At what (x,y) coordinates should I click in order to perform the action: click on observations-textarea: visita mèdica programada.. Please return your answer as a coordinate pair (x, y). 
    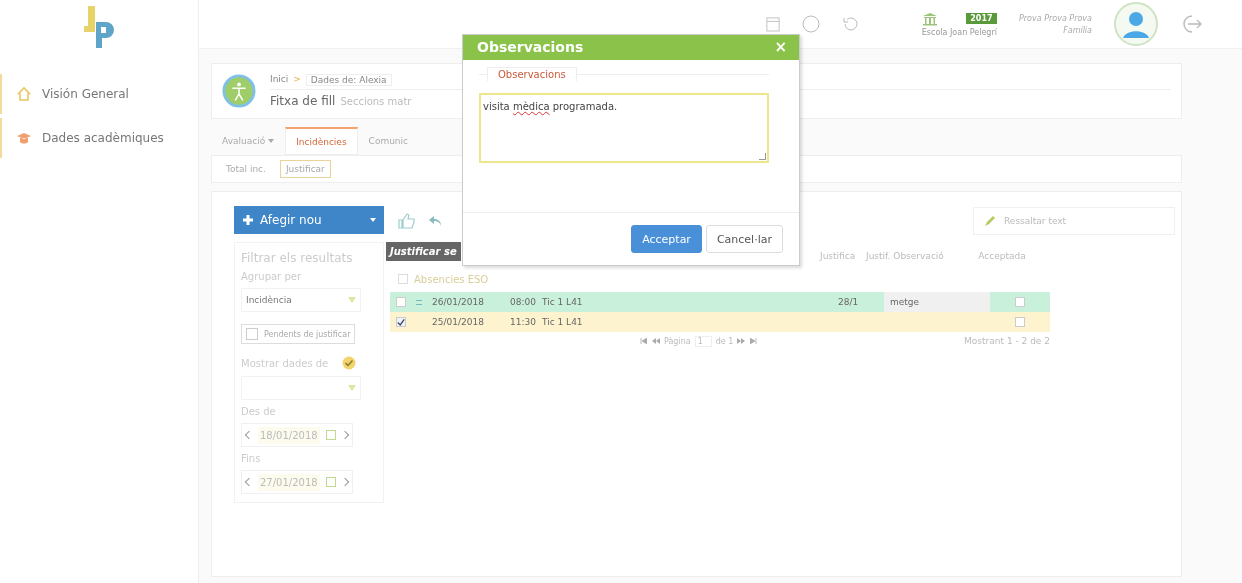
    Looking at the image, I should click on (624, 127).